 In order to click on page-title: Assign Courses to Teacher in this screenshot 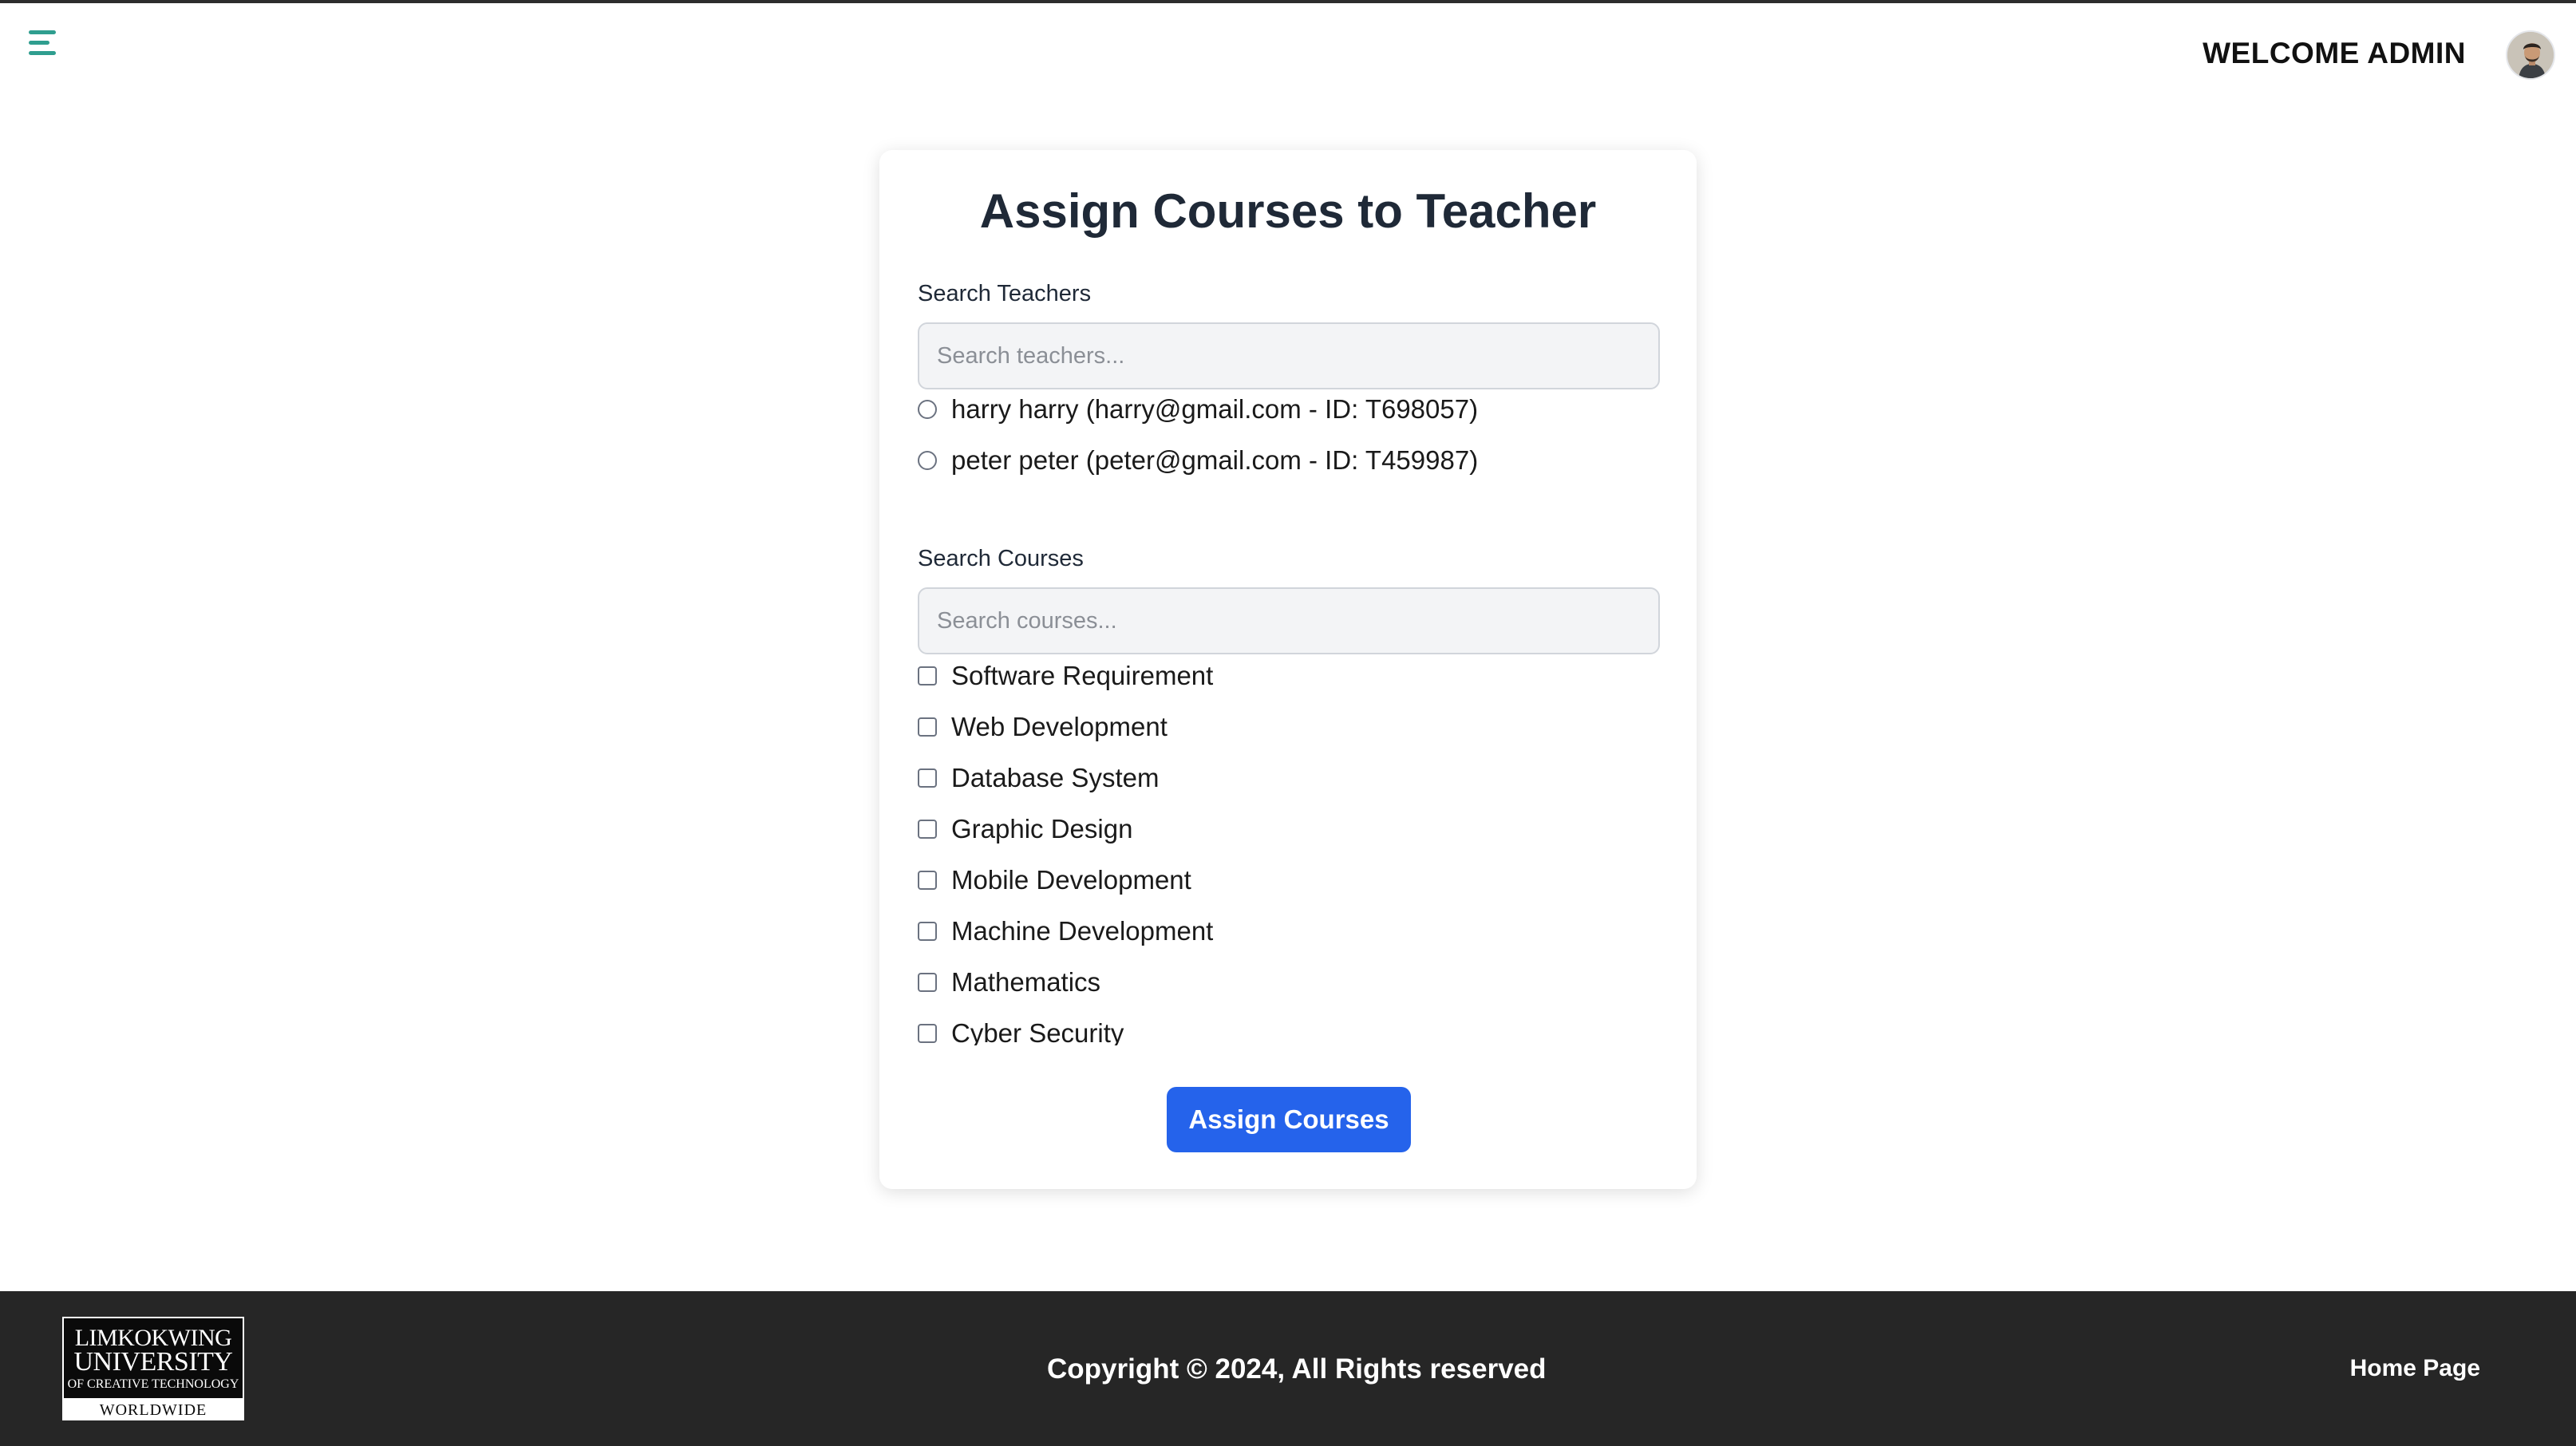, I will do `click(1288, 211)`.